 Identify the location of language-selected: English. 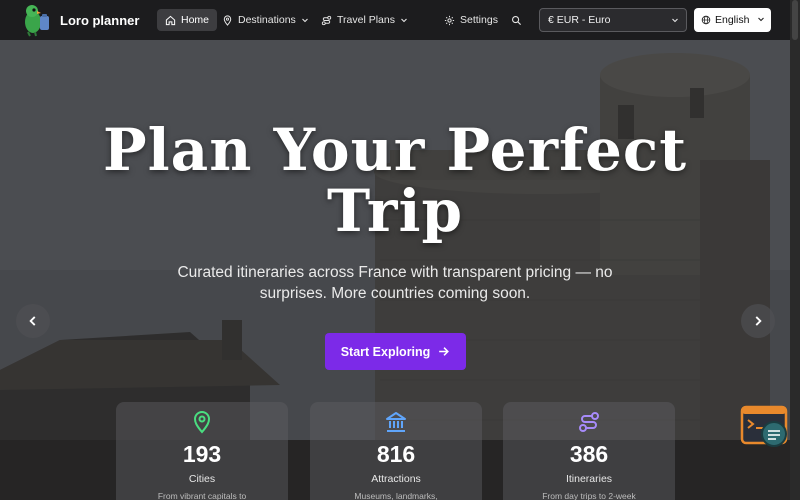
(732, 20).